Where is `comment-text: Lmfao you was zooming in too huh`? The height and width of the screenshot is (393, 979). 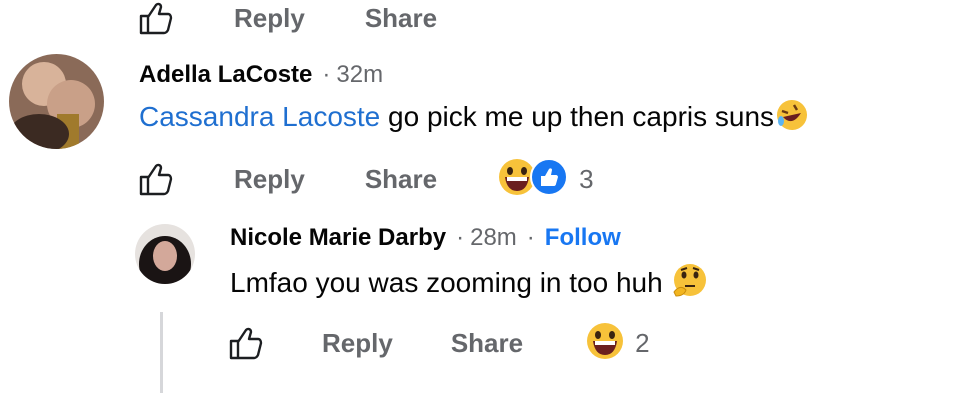 comment-text: Lmfao you was zooming in too huh is located at coordinates (446, 282).